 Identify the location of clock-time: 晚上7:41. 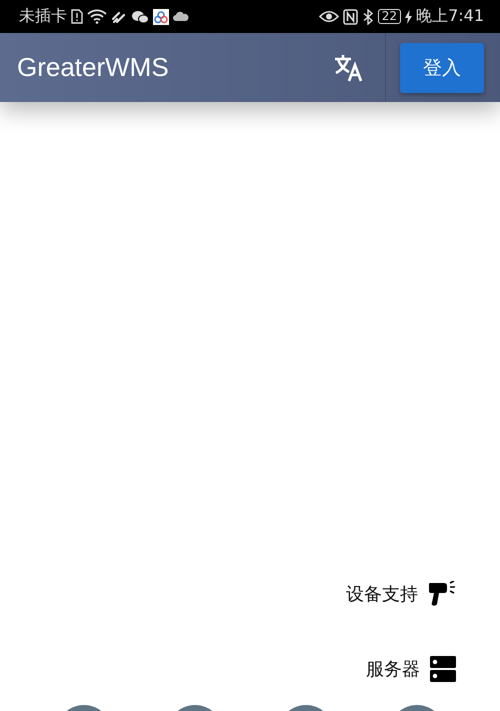
(450, 16).